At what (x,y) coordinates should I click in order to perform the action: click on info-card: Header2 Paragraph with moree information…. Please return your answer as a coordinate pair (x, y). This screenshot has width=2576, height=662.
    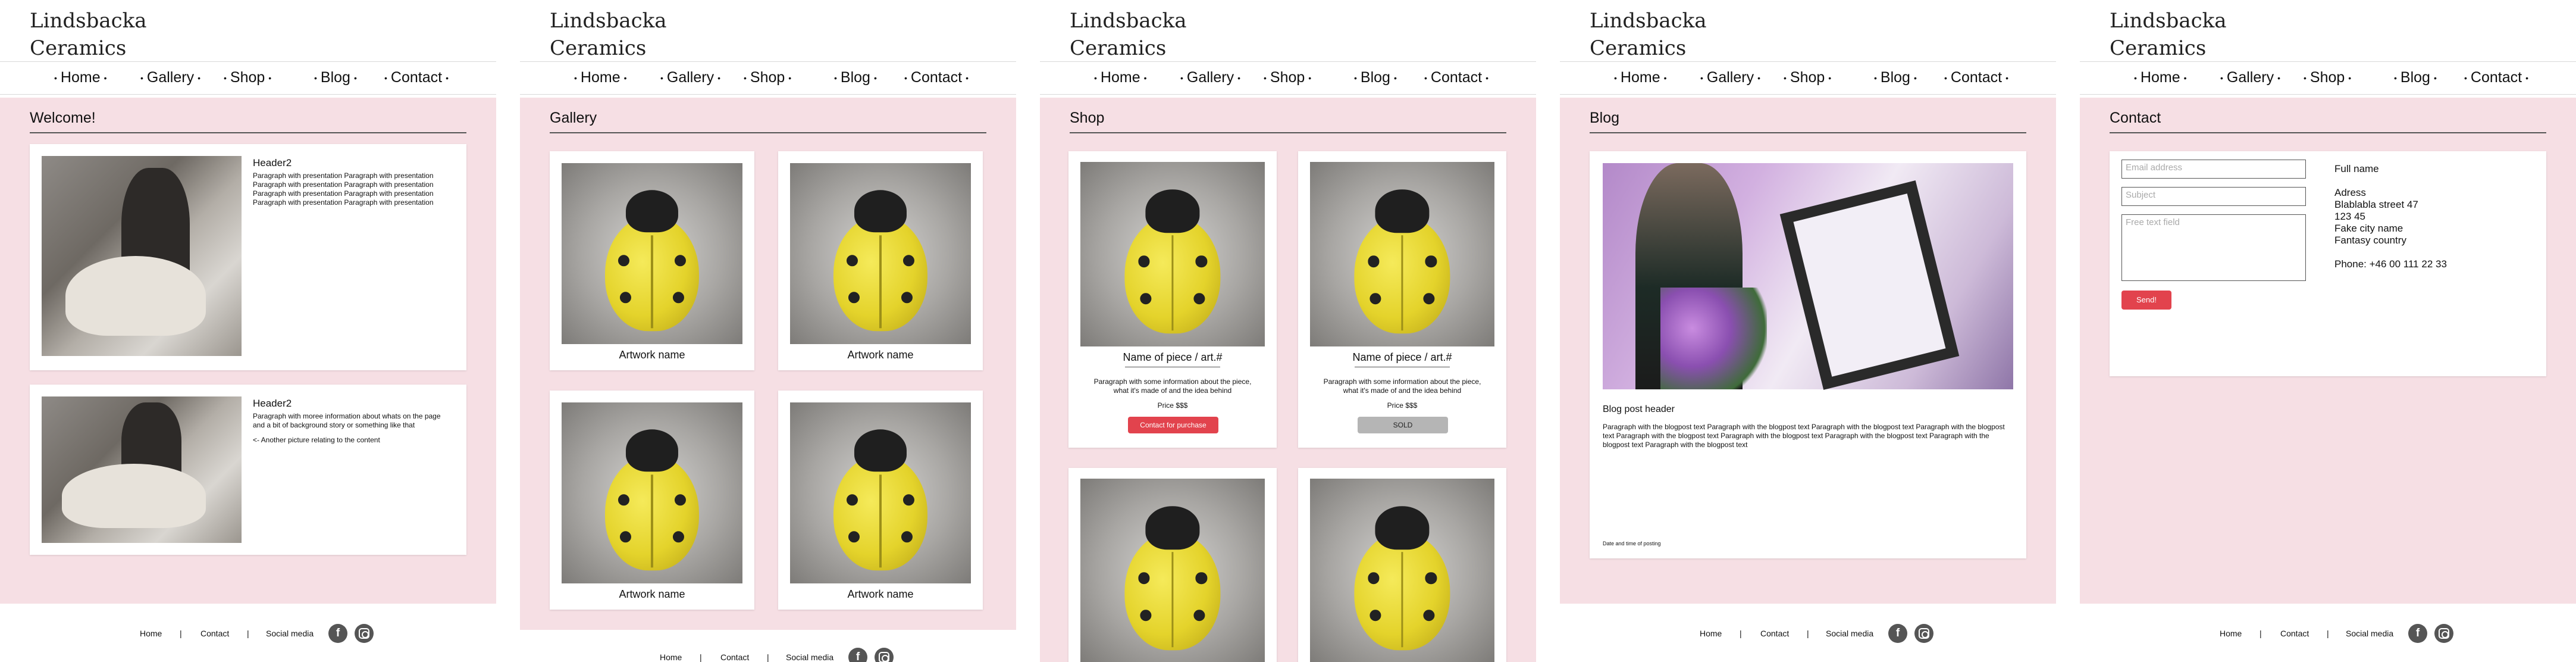
    Looking at the image, I should click on (248, 470).